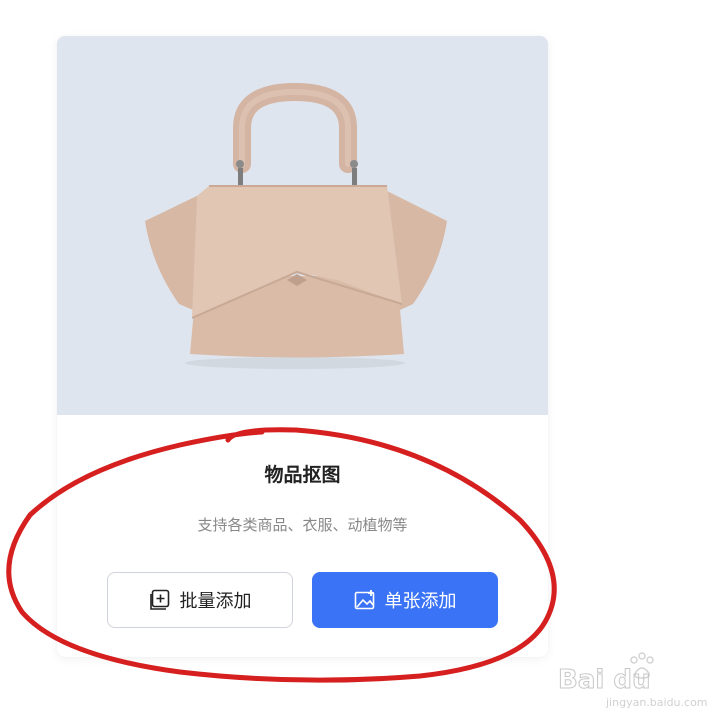  I want to click on svg-text: Bai du, so click(604, 680).